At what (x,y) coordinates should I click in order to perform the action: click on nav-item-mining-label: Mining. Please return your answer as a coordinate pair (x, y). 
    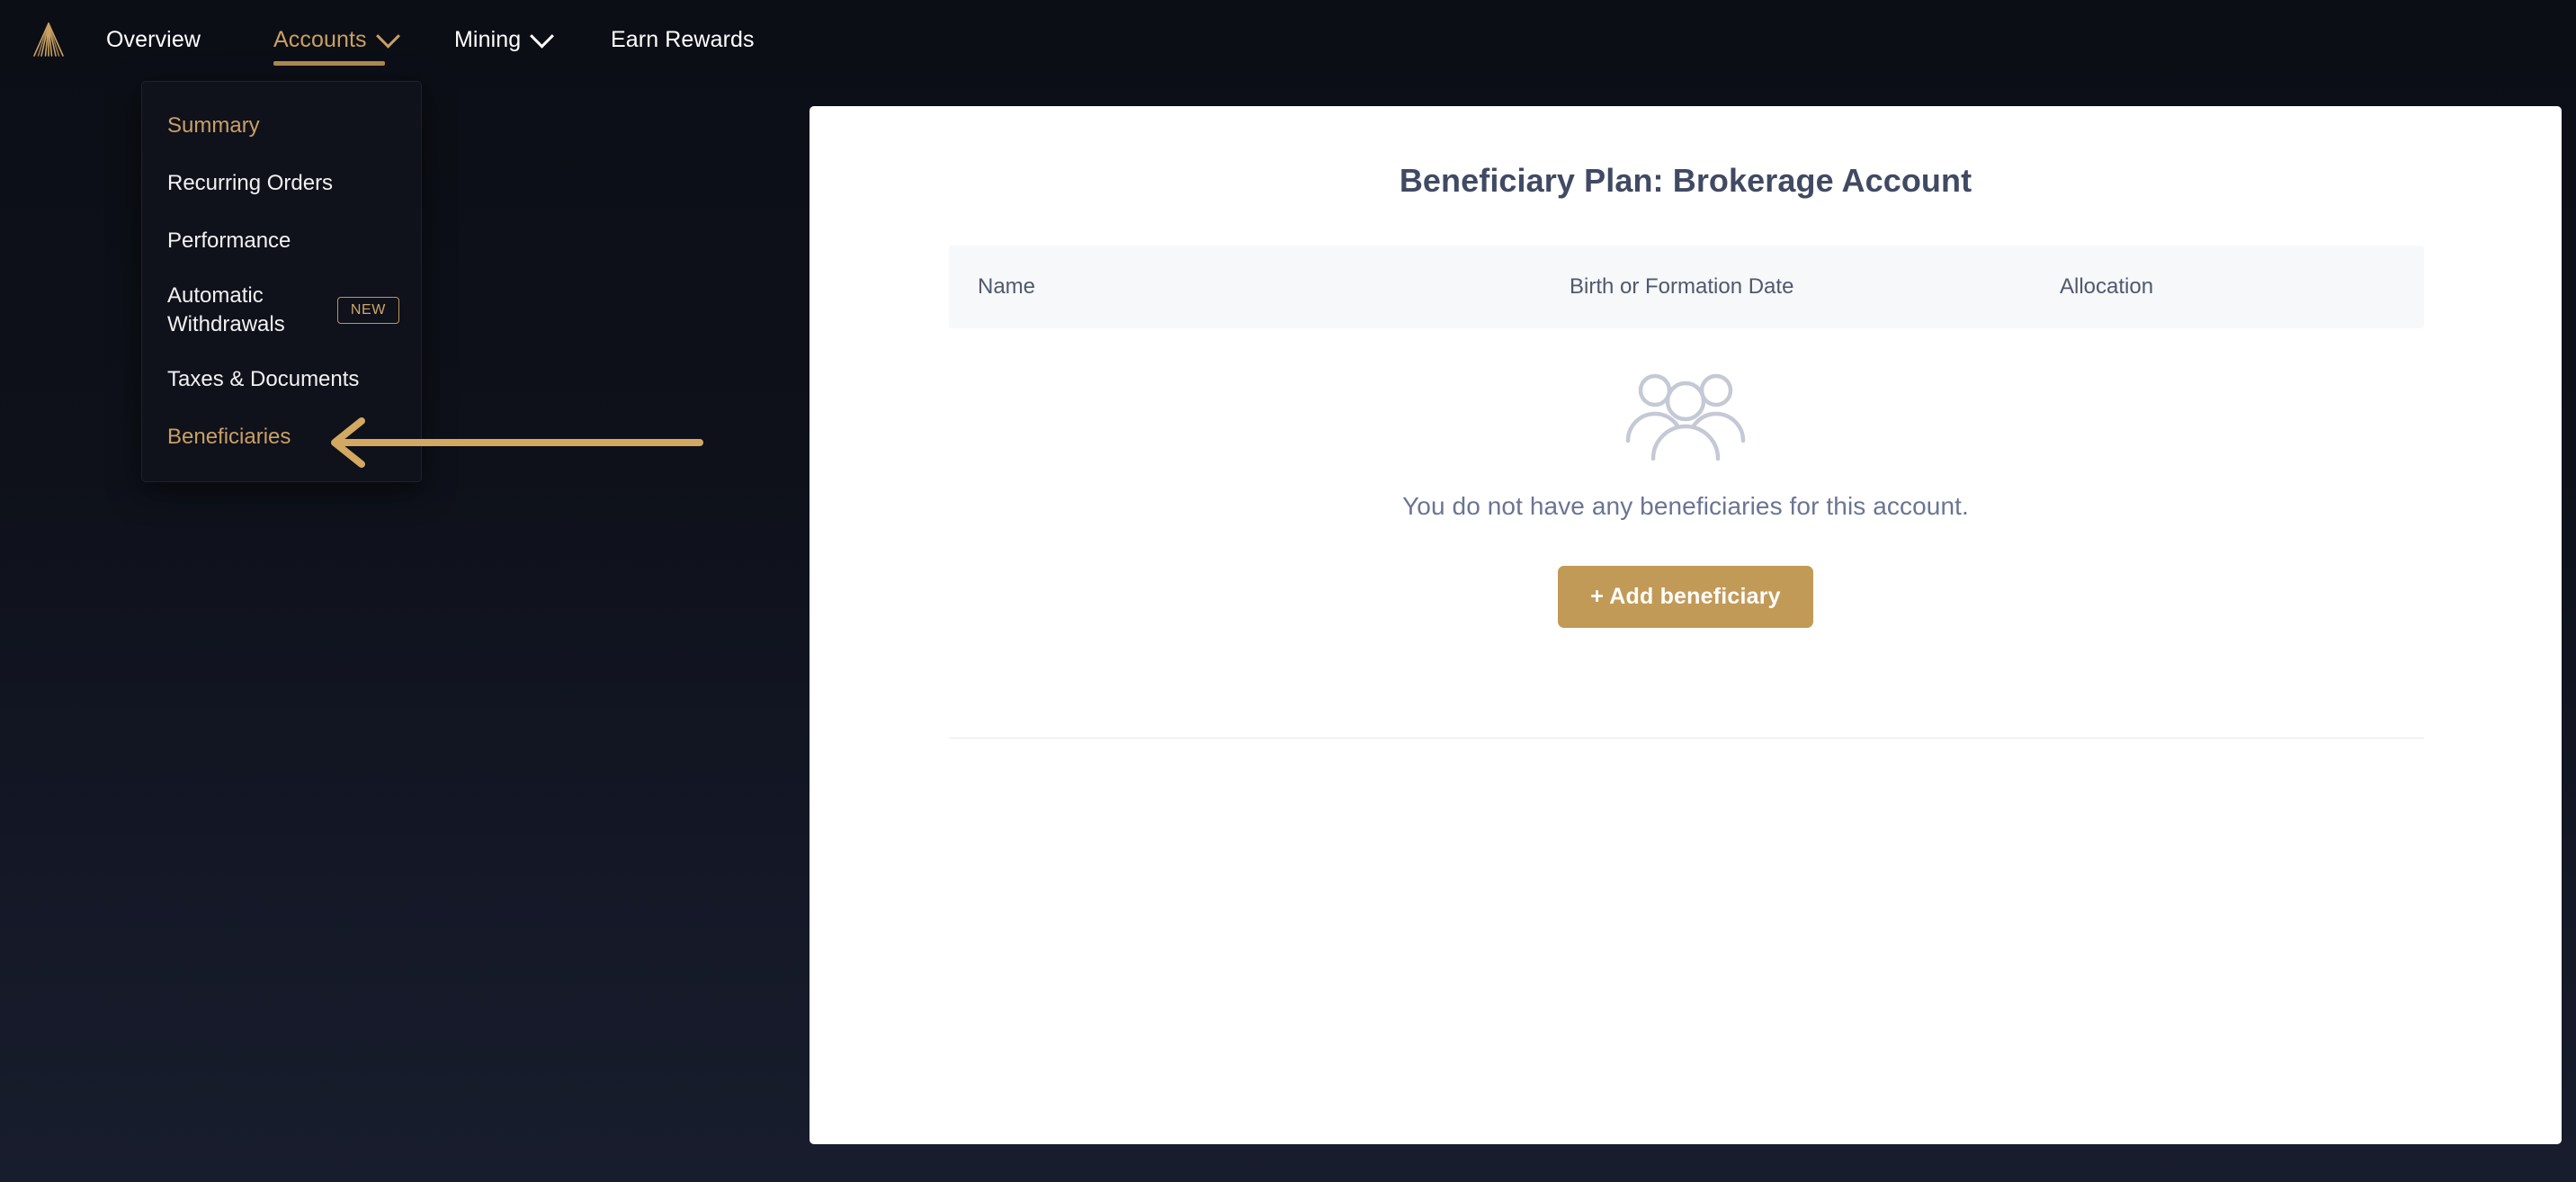
    Looking at the image, I should click on (488, 39).